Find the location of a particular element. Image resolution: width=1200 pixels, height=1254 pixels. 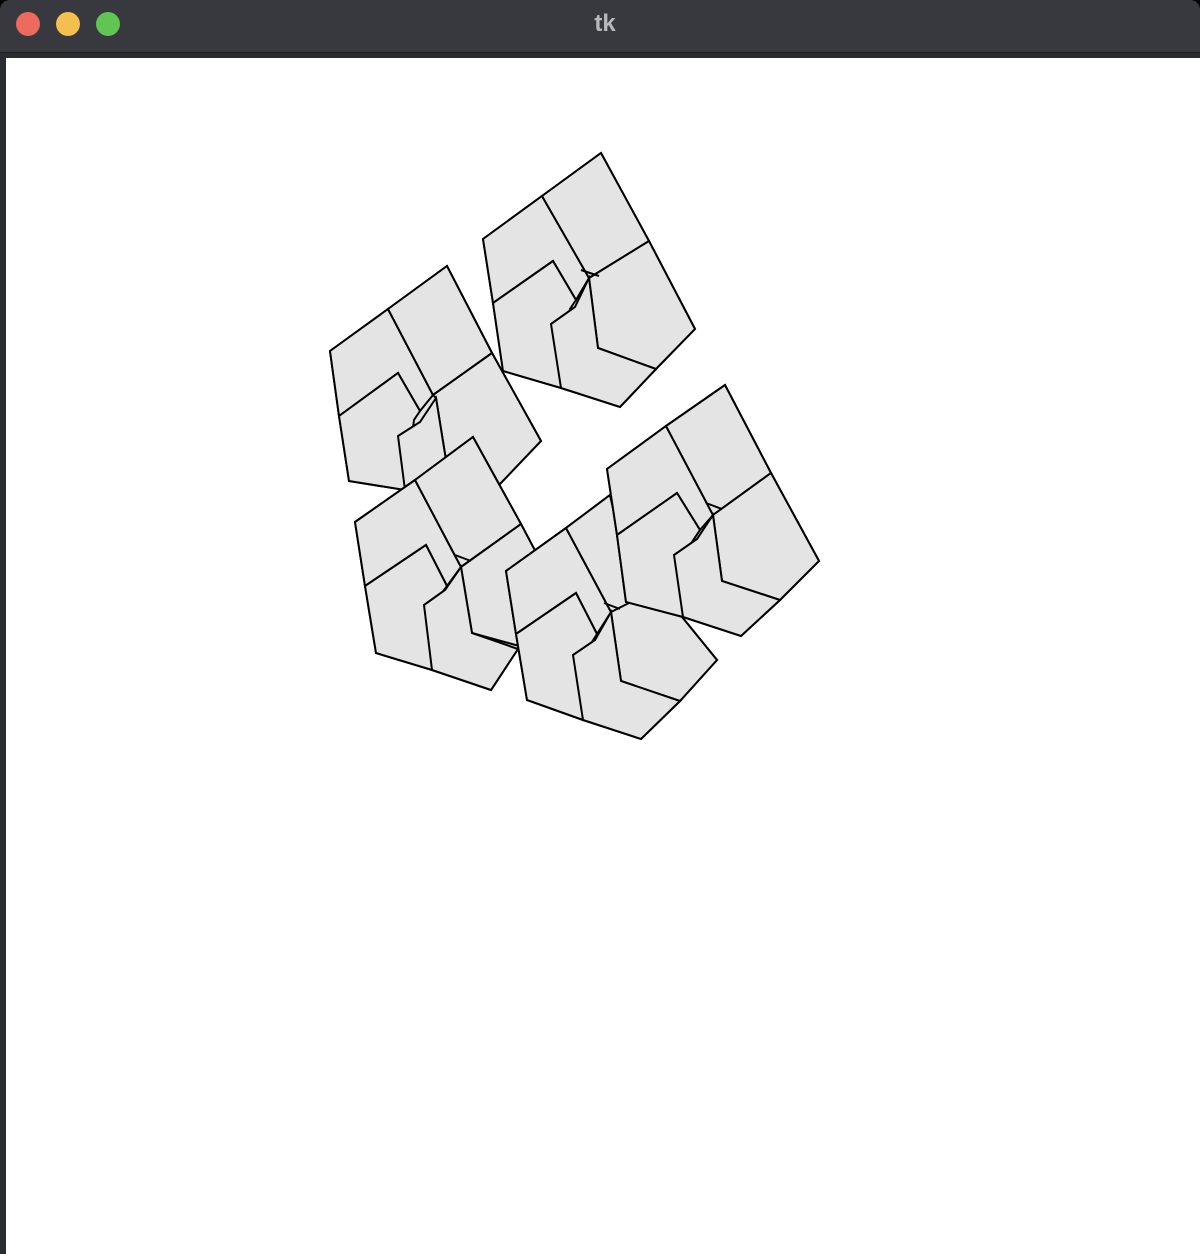

tile-cluster-upper-right is located at coordinates (589, 280).